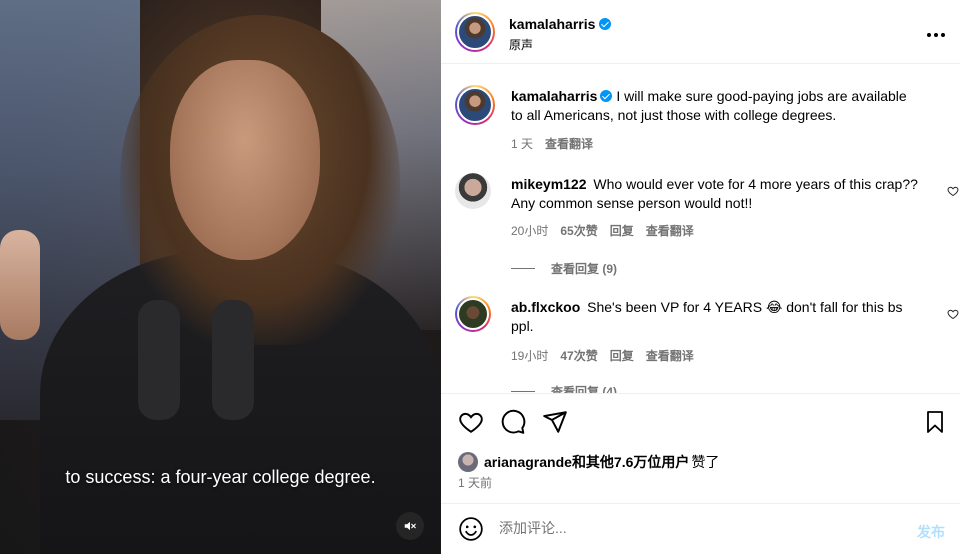 This screenshot has width=960, height=554. What do you see at coordinates (220, 477) in the screenshot?
I see `video-caption: to success: a four-year college degree.` at bounding box center [220, 477].